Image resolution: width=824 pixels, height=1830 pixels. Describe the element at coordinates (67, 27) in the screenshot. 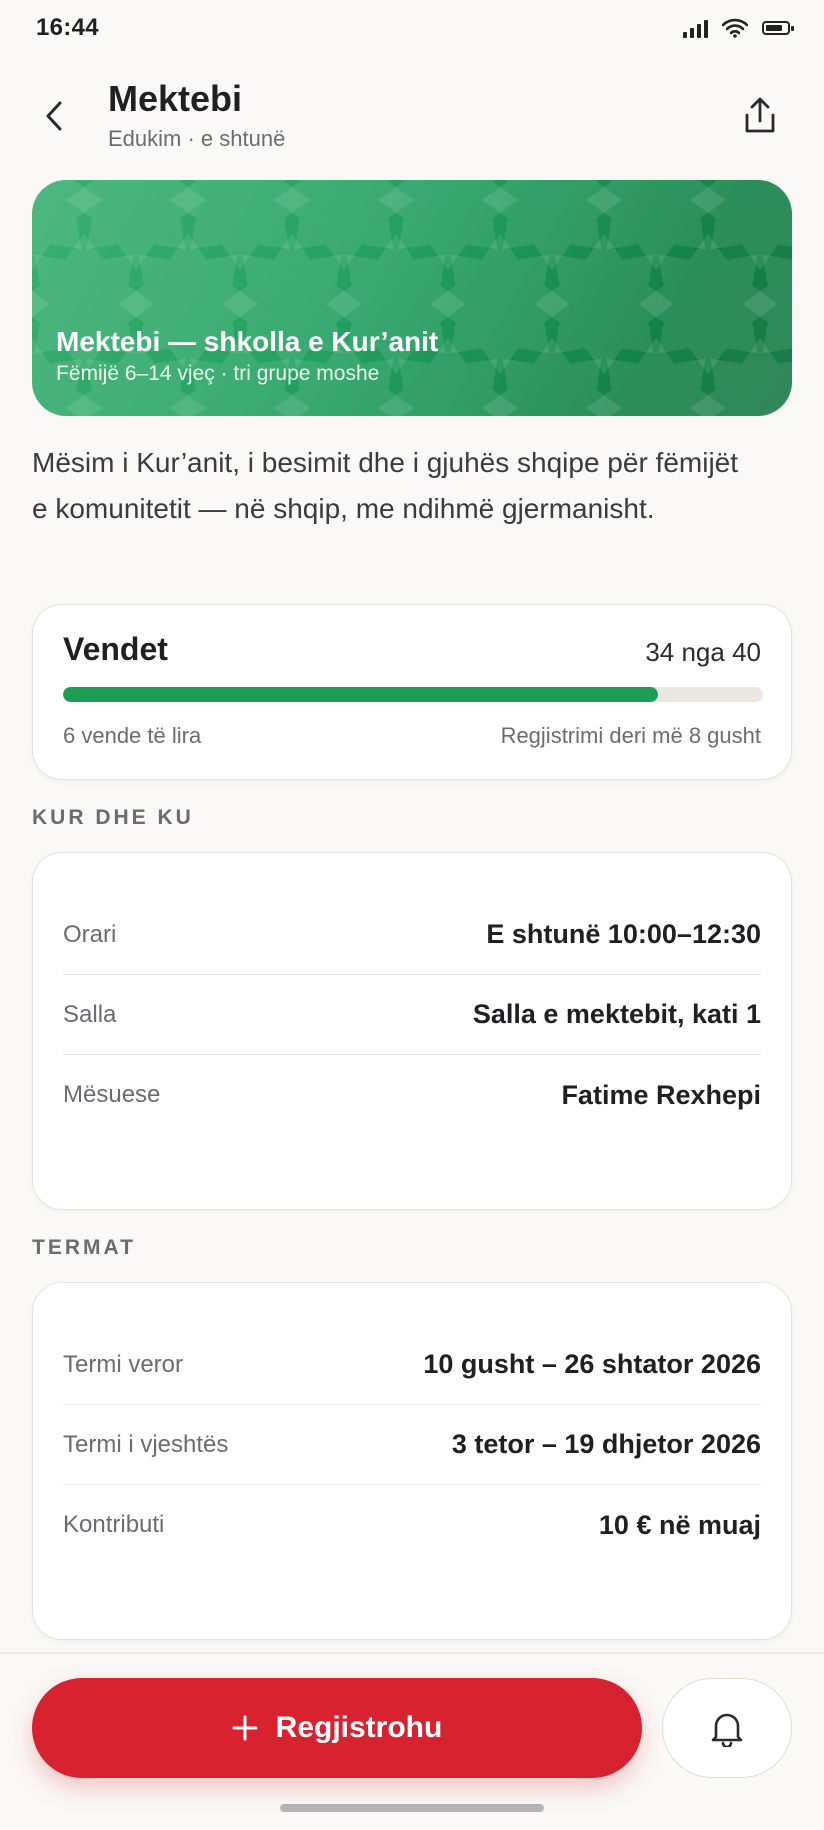

I see `status-time: 16:44` at that location.